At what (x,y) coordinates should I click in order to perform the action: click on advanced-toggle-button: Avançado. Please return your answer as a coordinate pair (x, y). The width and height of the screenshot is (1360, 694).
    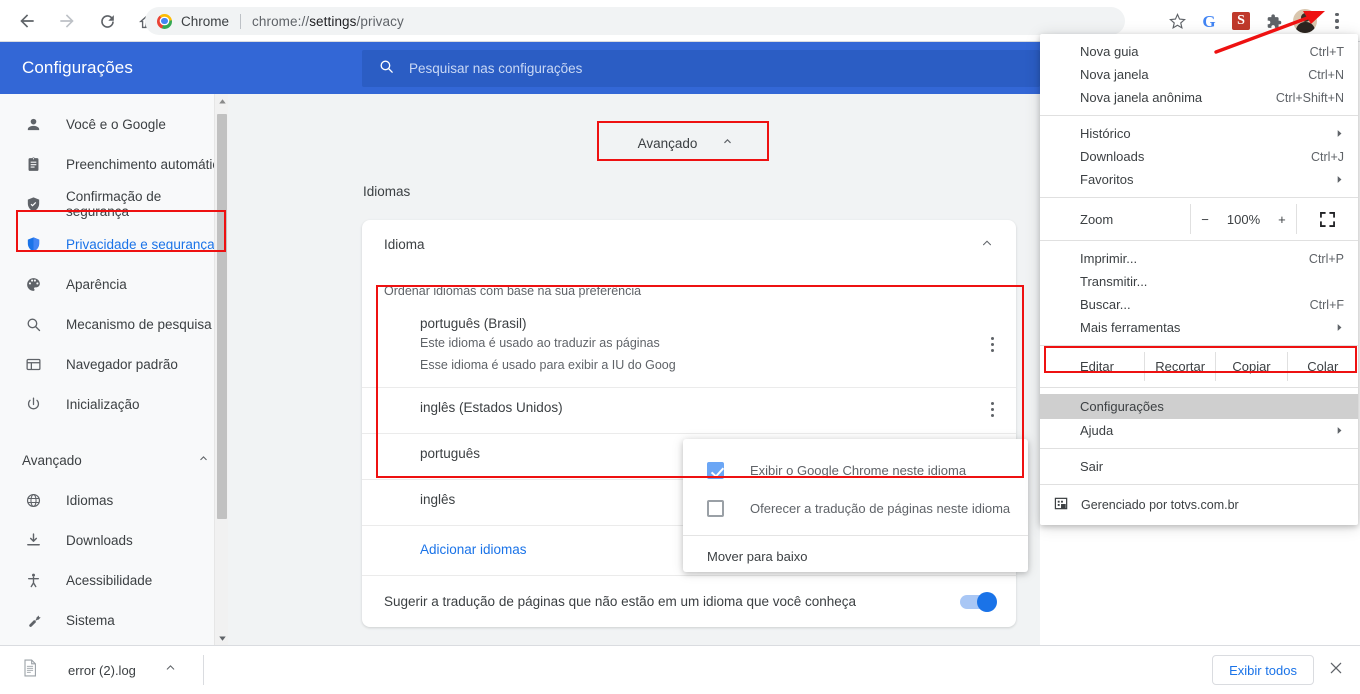
    Looking at the image, I should click on (686, 143).